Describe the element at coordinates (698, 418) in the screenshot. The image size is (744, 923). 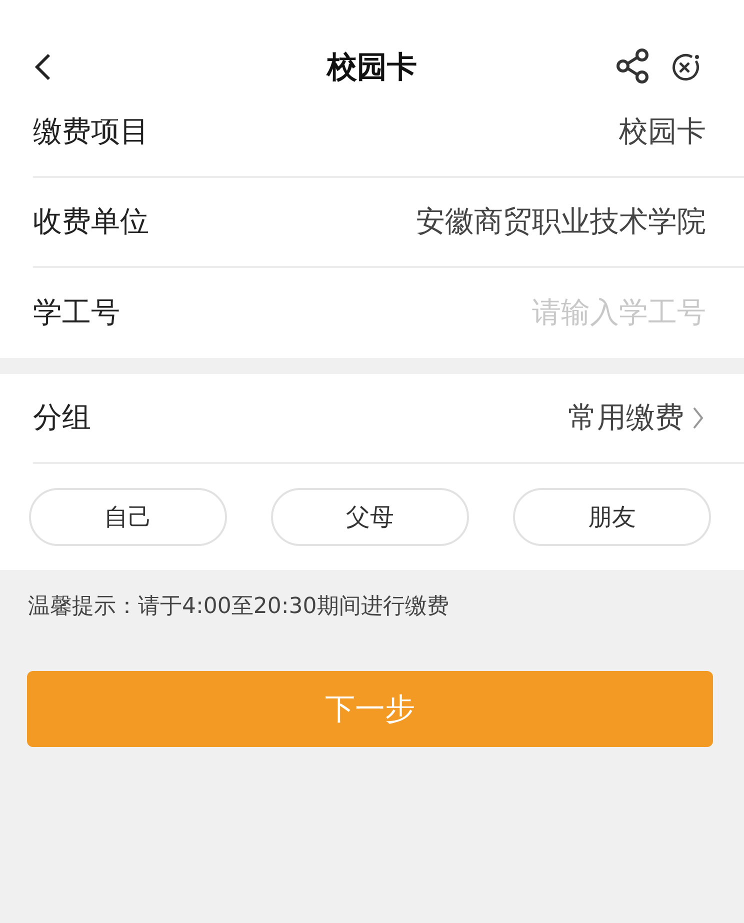
I see `chevron-icon` at that location.